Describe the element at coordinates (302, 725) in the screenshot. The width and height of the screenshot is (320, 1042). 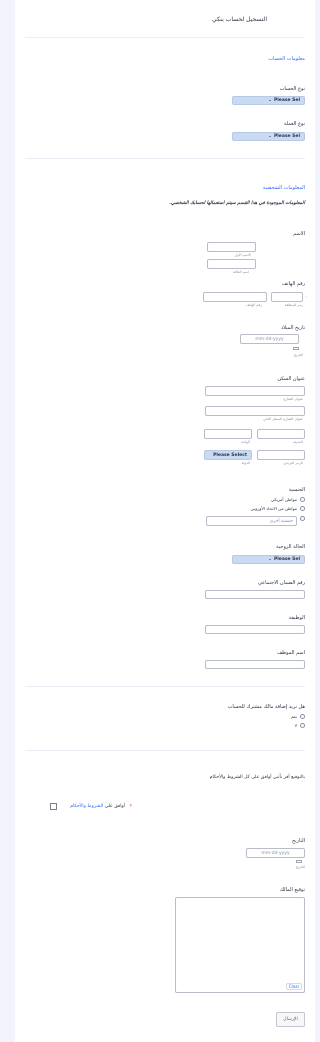
I see `joint-owner-radio-no` at that location.